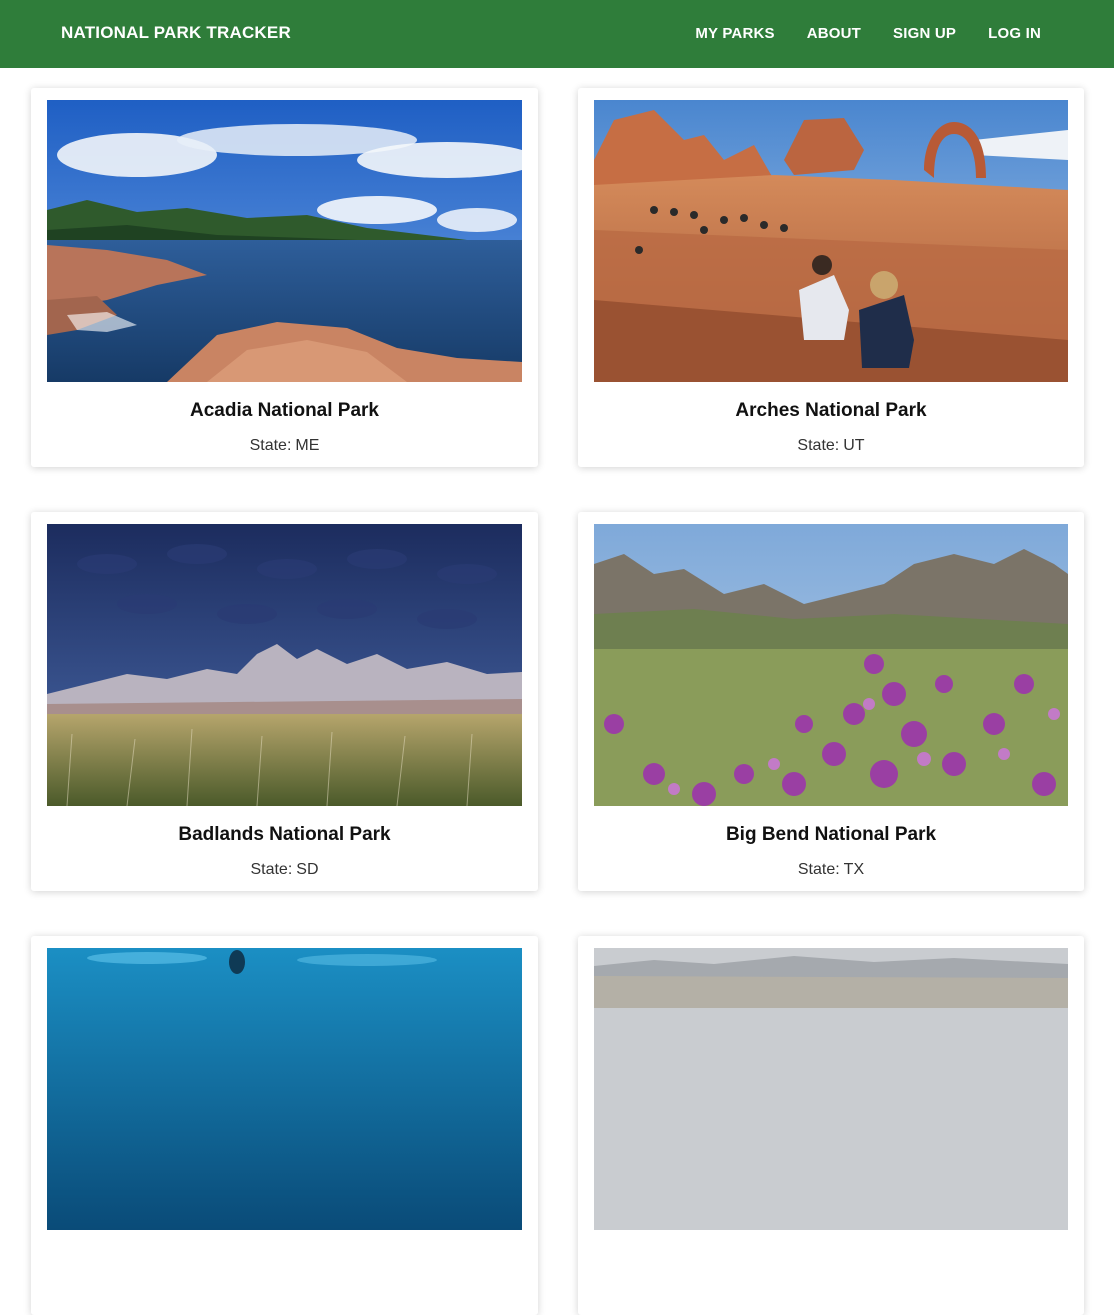  I want to click on state-value: UT, so click(854, 445).